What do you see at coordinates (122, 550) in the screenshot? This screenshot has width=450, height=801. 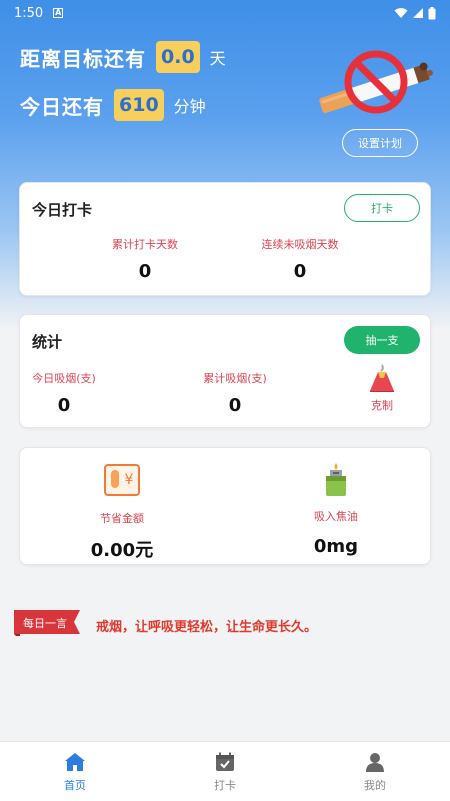 I see `money-saved-value: 0.00元` at bounding box center [122, 550].